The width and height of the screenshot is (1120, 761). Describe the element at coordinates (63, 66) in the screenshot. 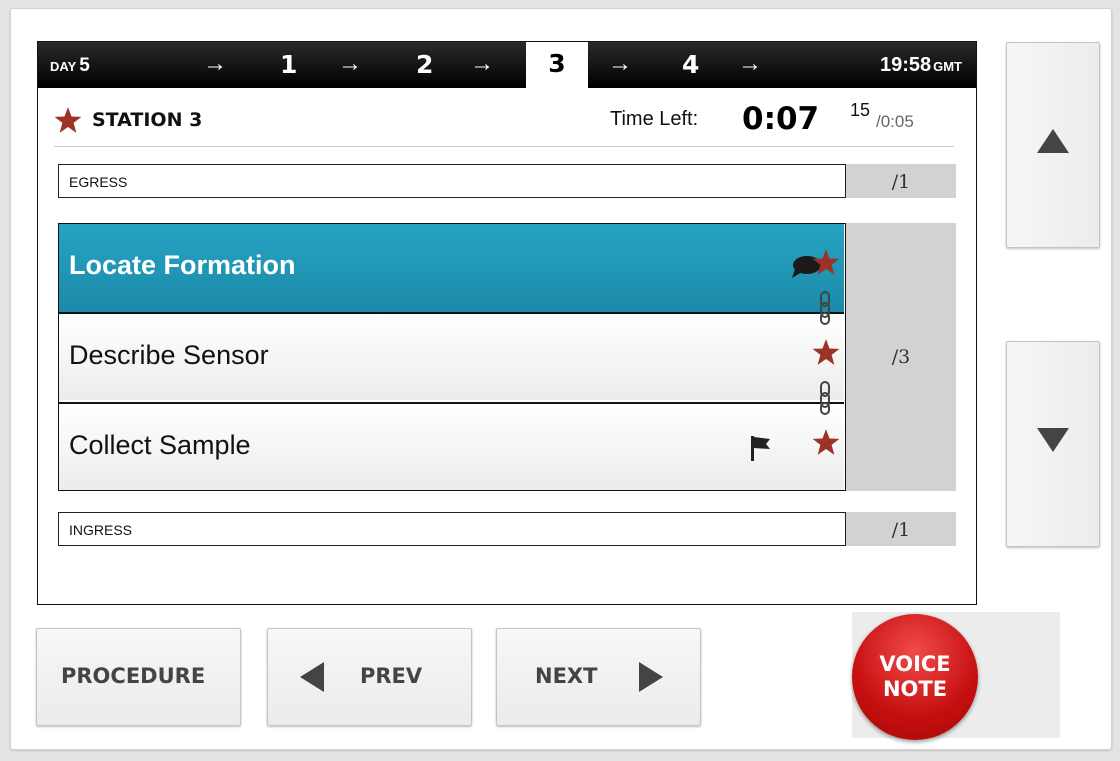

I see `day-label: DAY` at that location.